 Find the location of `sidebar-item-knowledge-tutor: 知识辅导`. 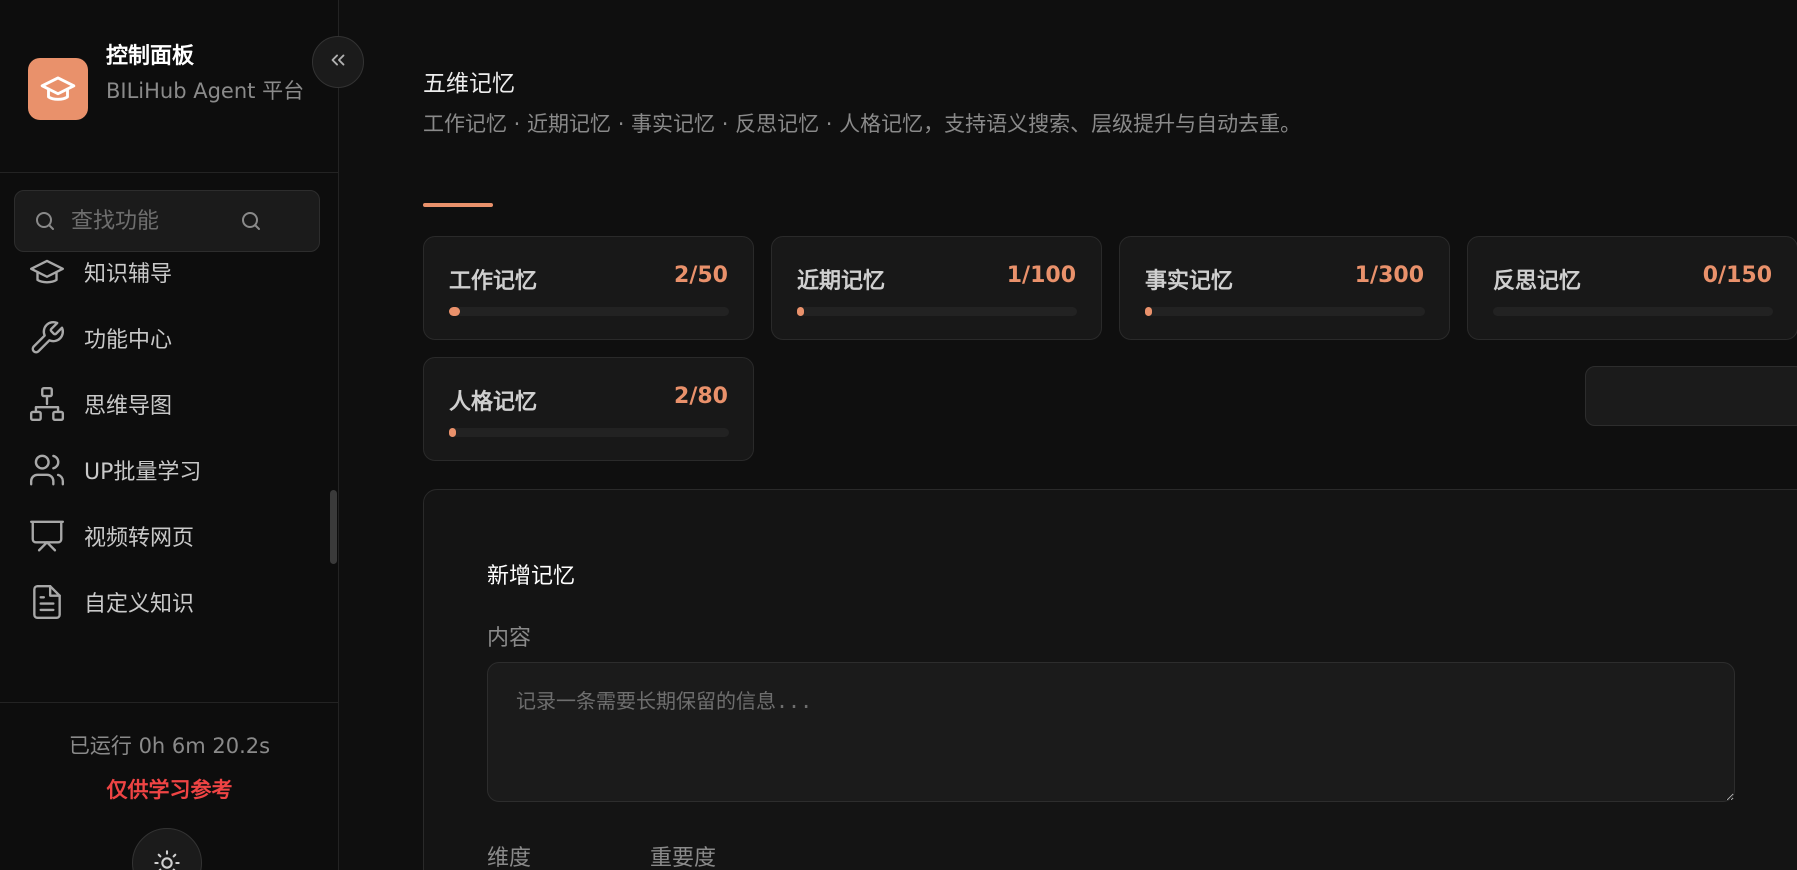

sidebar-item-knowledge-tutor: 知识辅导 is located at coordinates (173, 272).